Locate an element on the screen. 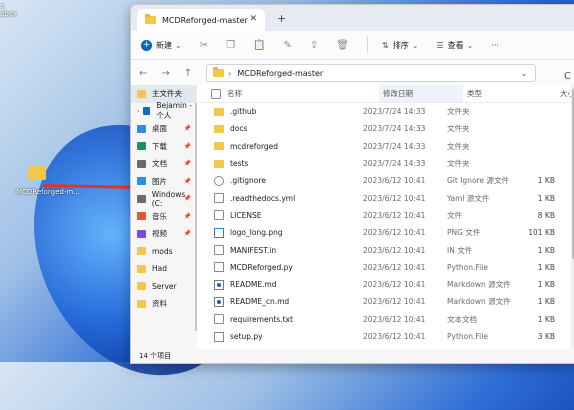  home-icon is located at coordinates (141, 93).